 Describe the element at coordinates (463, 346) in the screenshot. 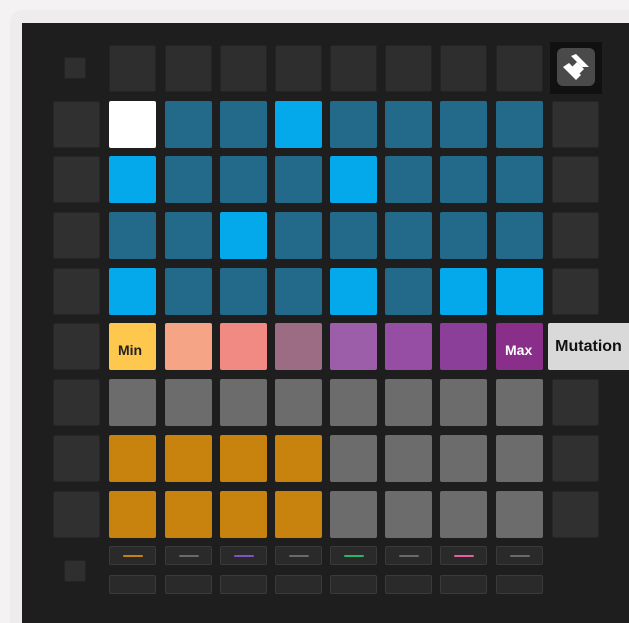

I see `grid-pad-r5-c7` at that location.